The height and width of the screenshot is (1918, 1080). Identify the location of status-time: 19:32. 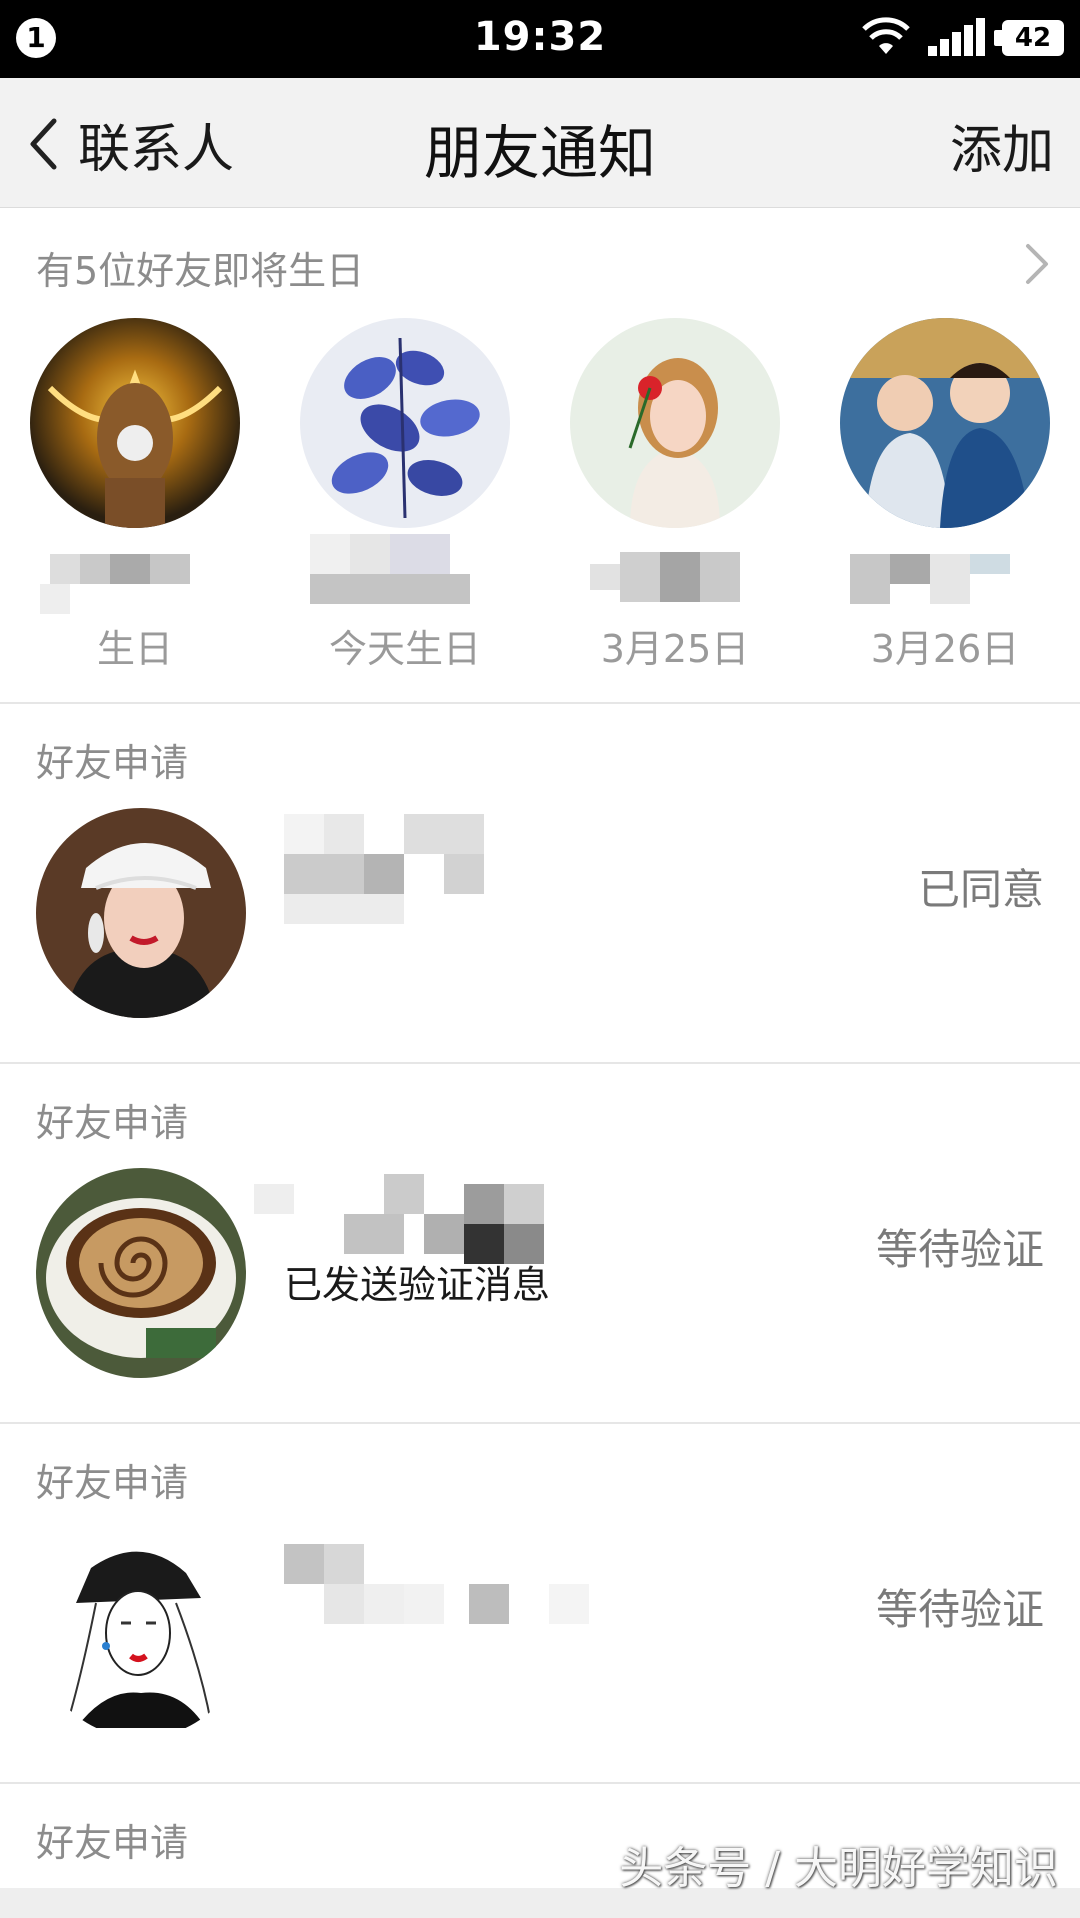
(540, 37).